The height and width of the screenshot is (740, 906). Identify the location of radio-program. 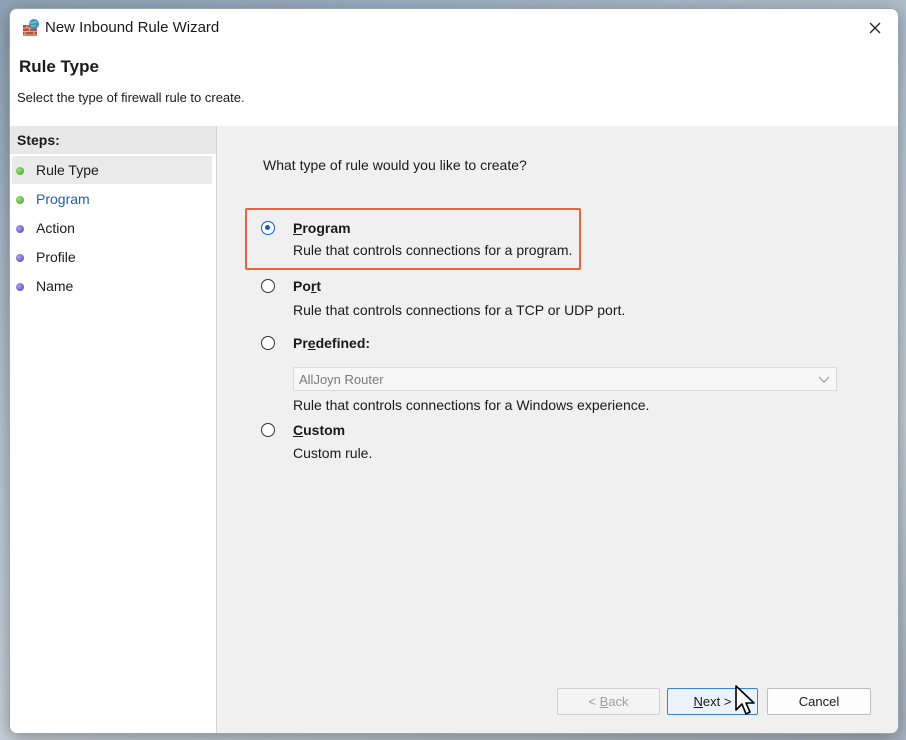
(268, 228).